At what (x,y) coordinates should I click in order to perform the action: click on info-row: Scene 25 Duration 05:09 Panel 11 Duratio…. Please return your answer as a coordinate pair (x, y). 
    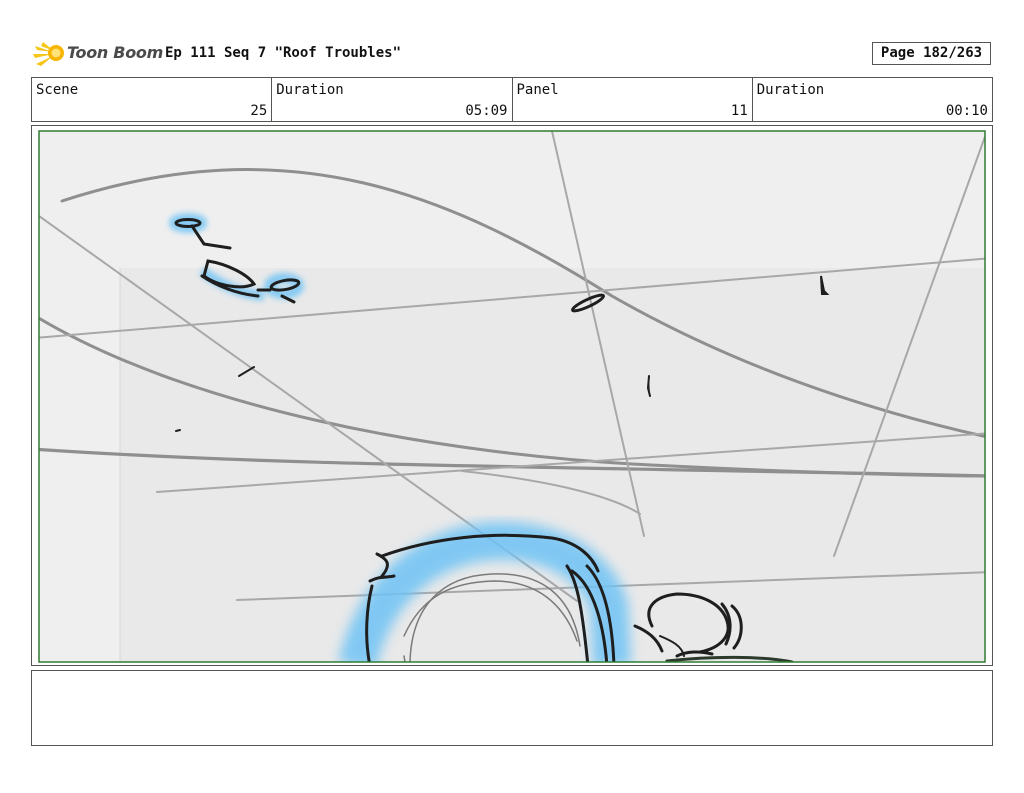
    Looking at the image, I should click on (512, 99).